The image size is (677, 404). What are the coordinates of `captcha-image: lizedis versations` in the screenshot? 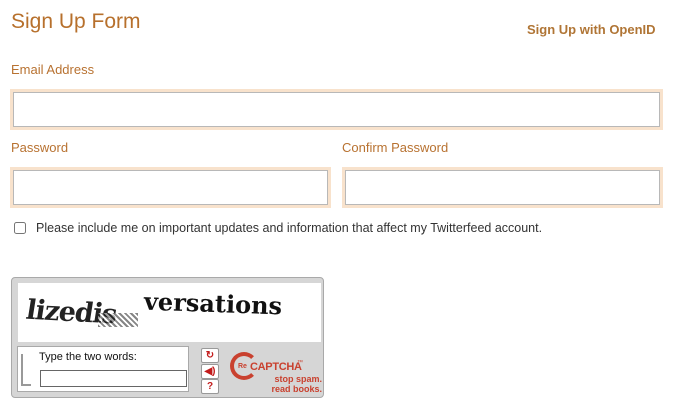 It's located at (169, 312).